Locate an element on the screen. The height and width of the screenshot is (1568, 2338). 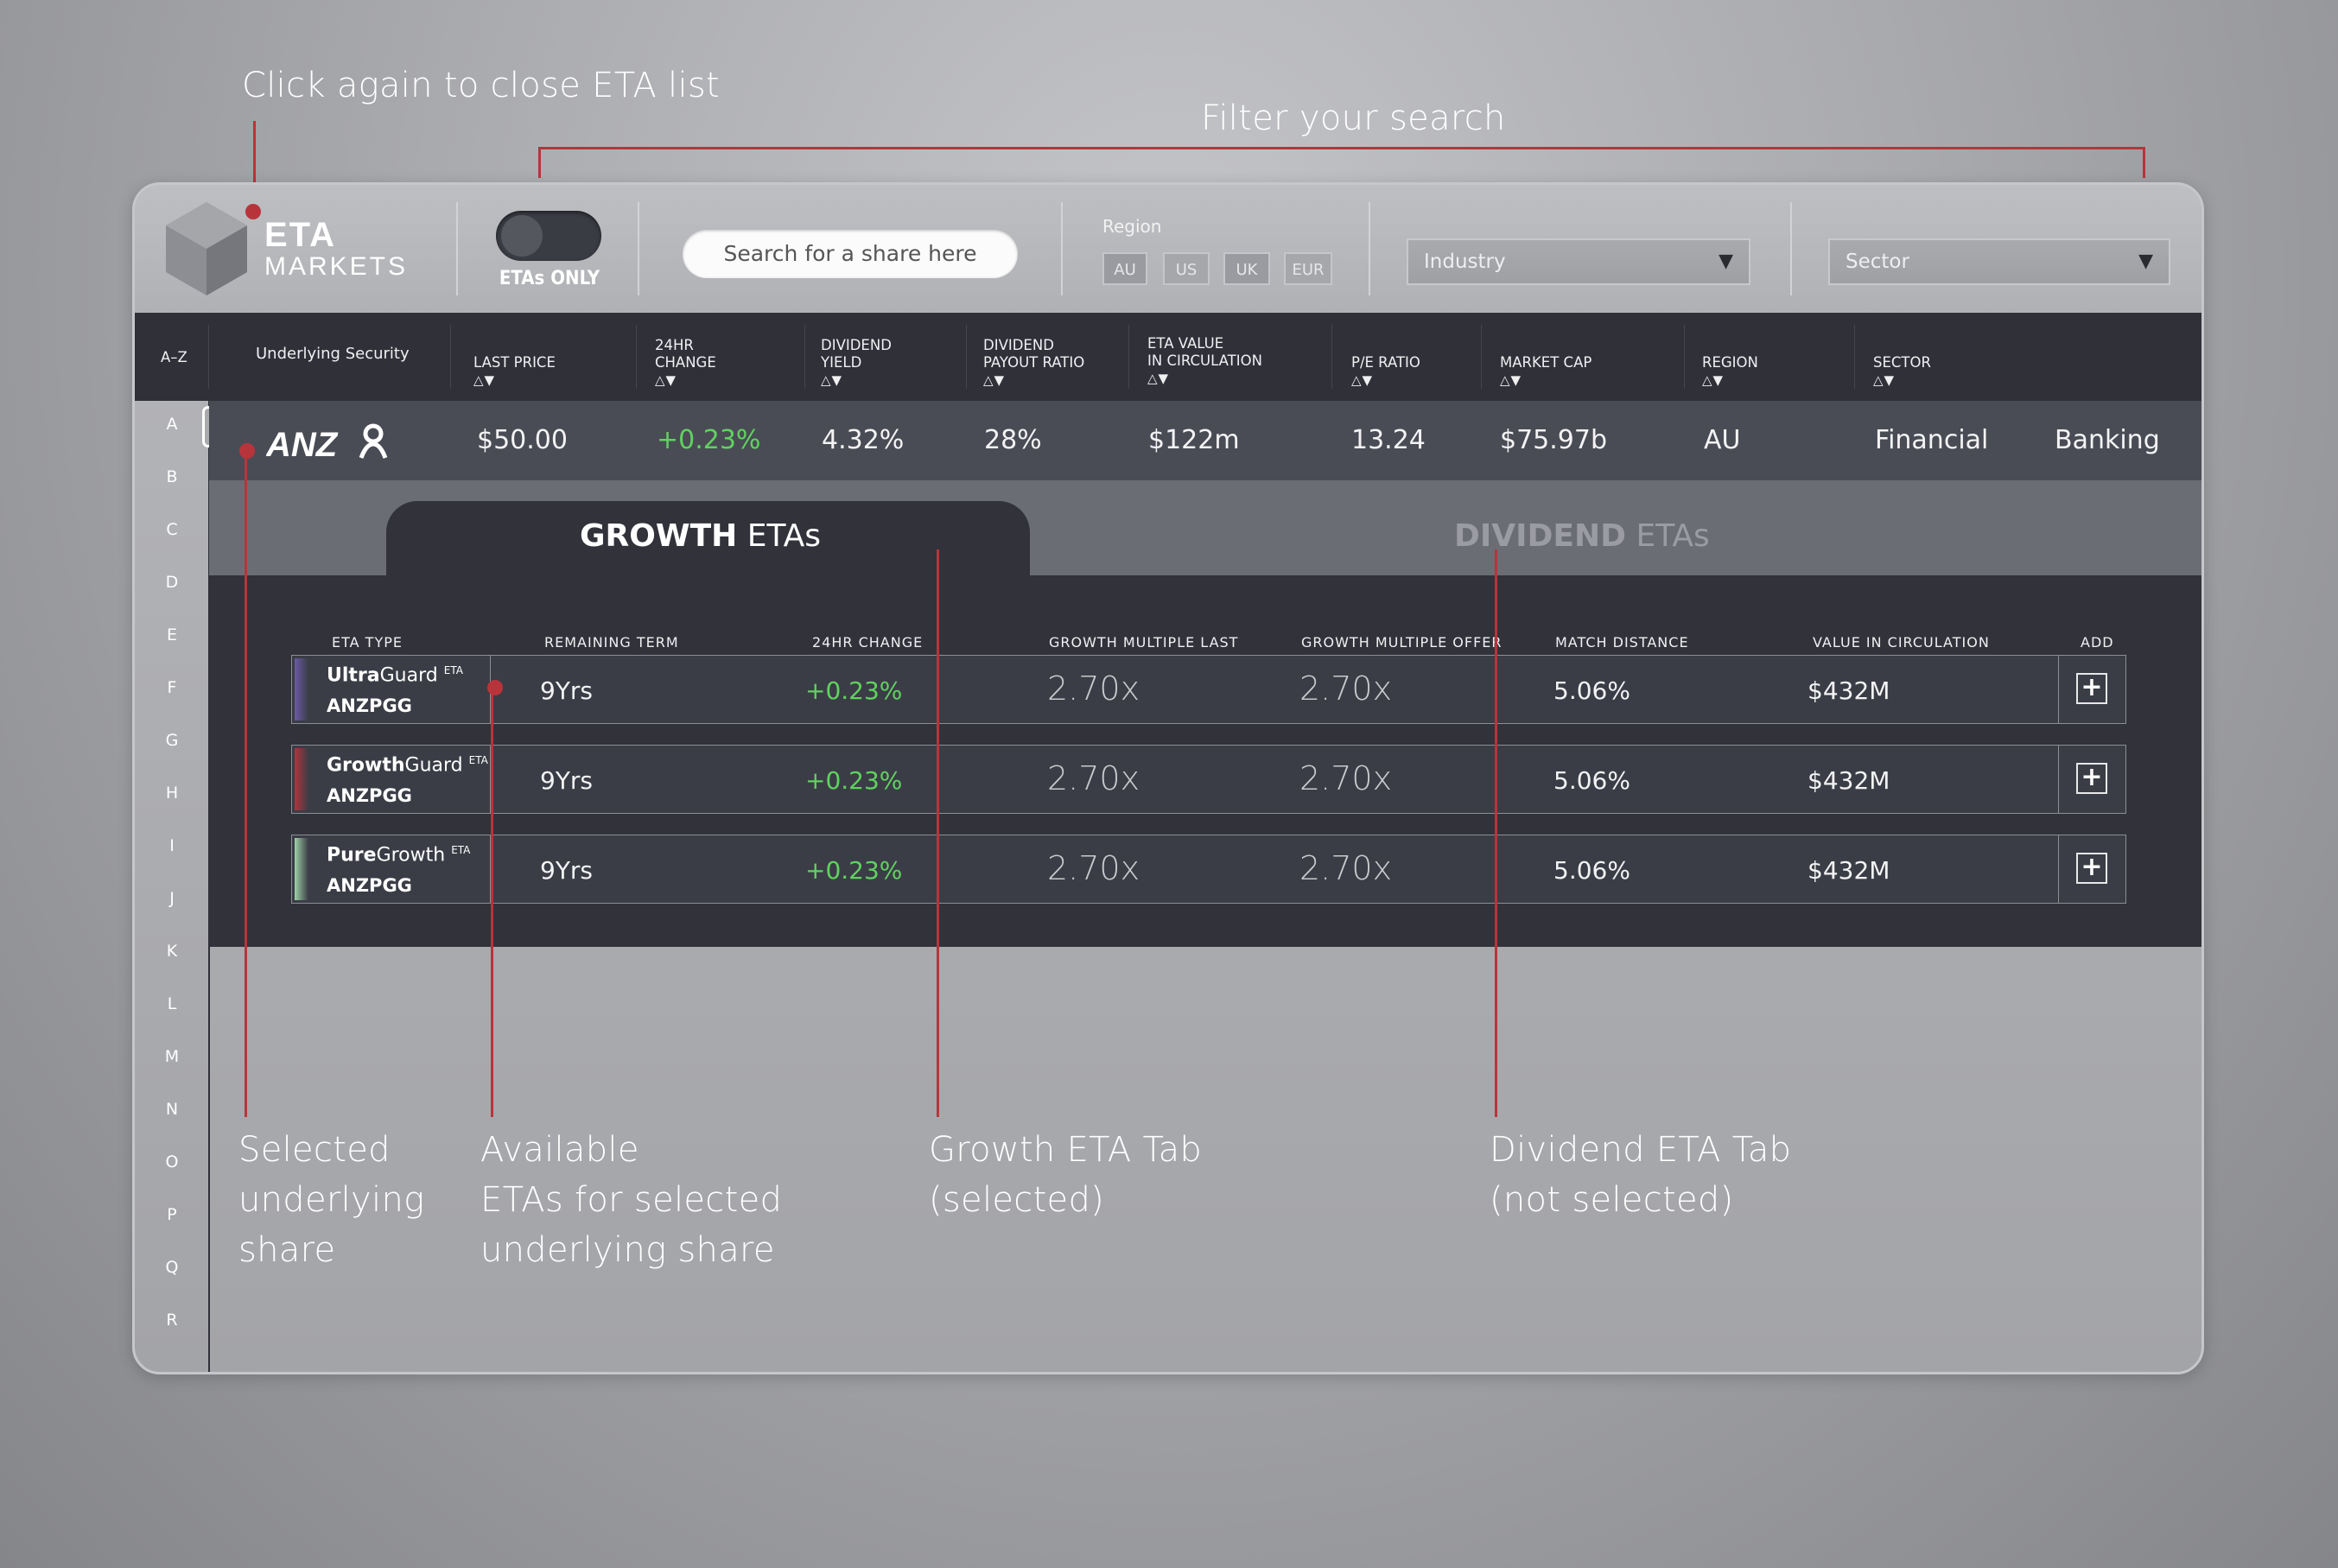
eta-color-bar is located at coordinates (302, 869).